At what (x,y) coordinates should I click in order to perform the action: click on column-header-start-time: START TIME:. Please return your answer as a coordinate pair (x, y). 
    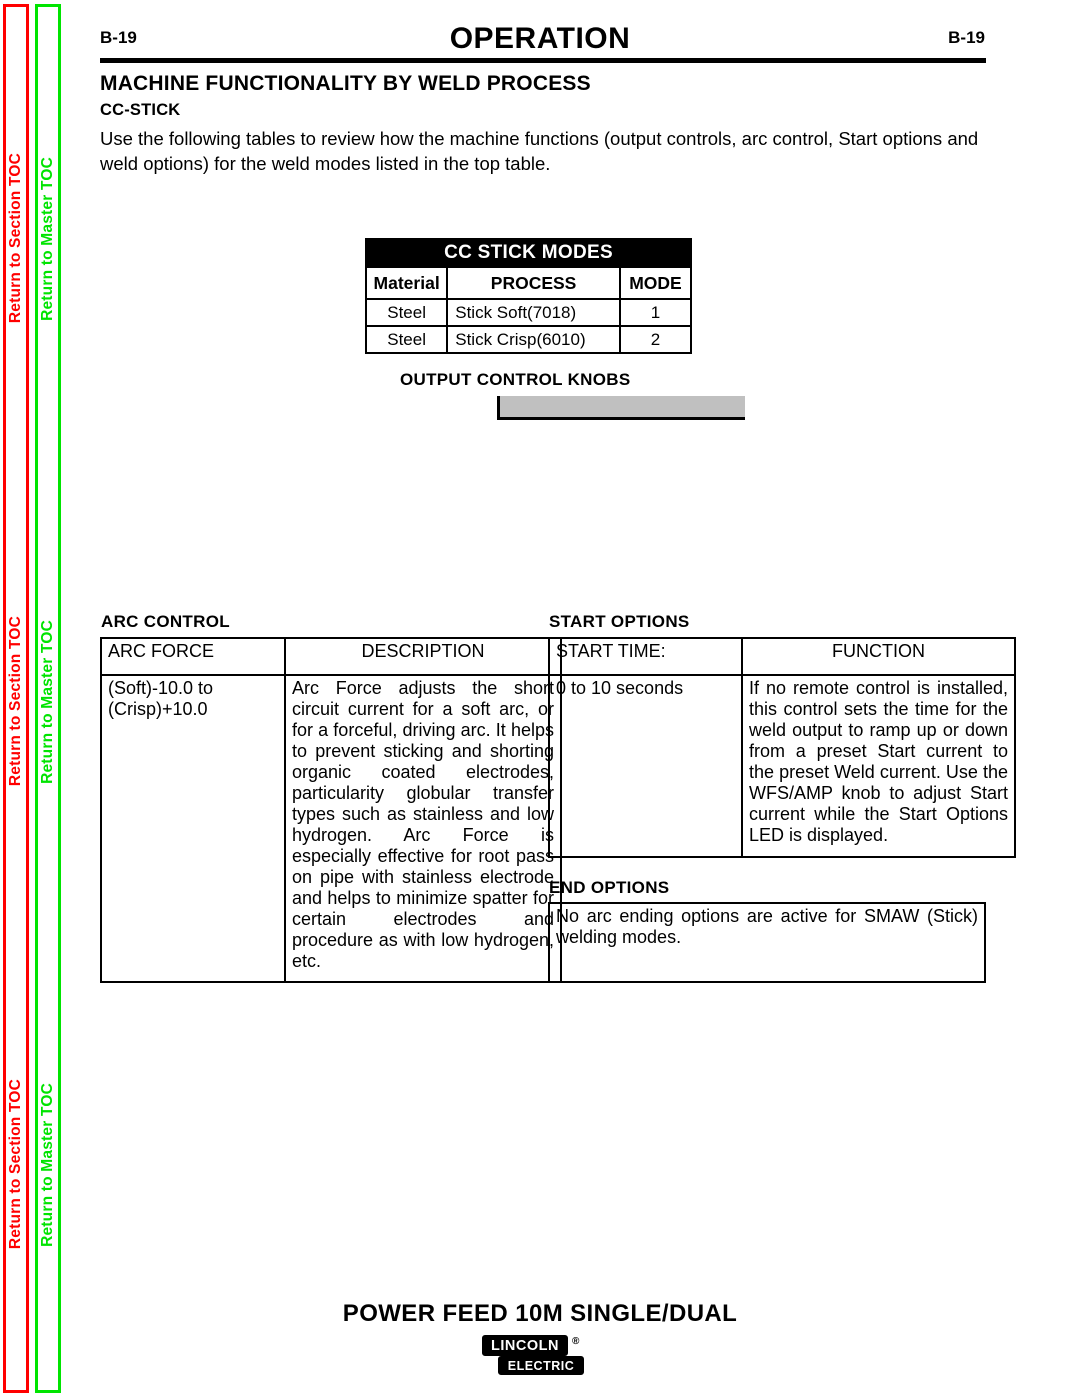
    Looking at the image, I should click on (645, 656).